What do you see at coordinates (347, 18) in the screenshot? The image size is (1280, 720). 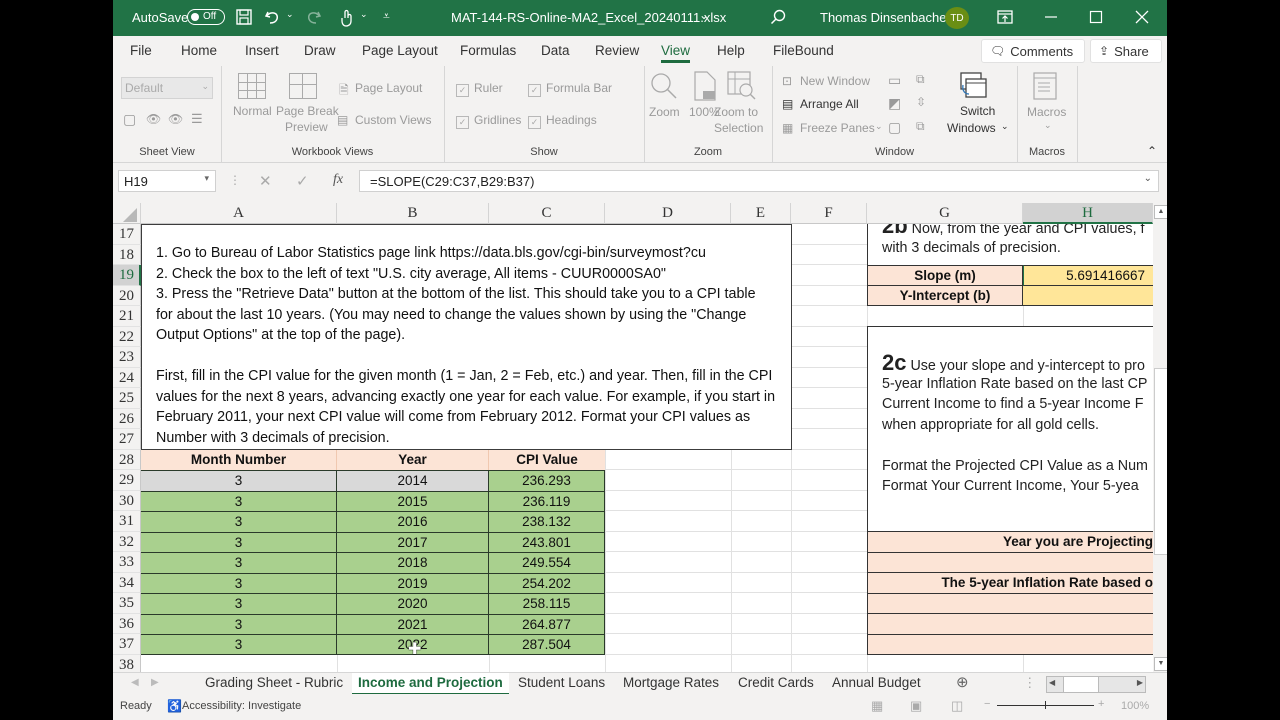 I see `touch-mode-icon` at bounding box center [347, 18].